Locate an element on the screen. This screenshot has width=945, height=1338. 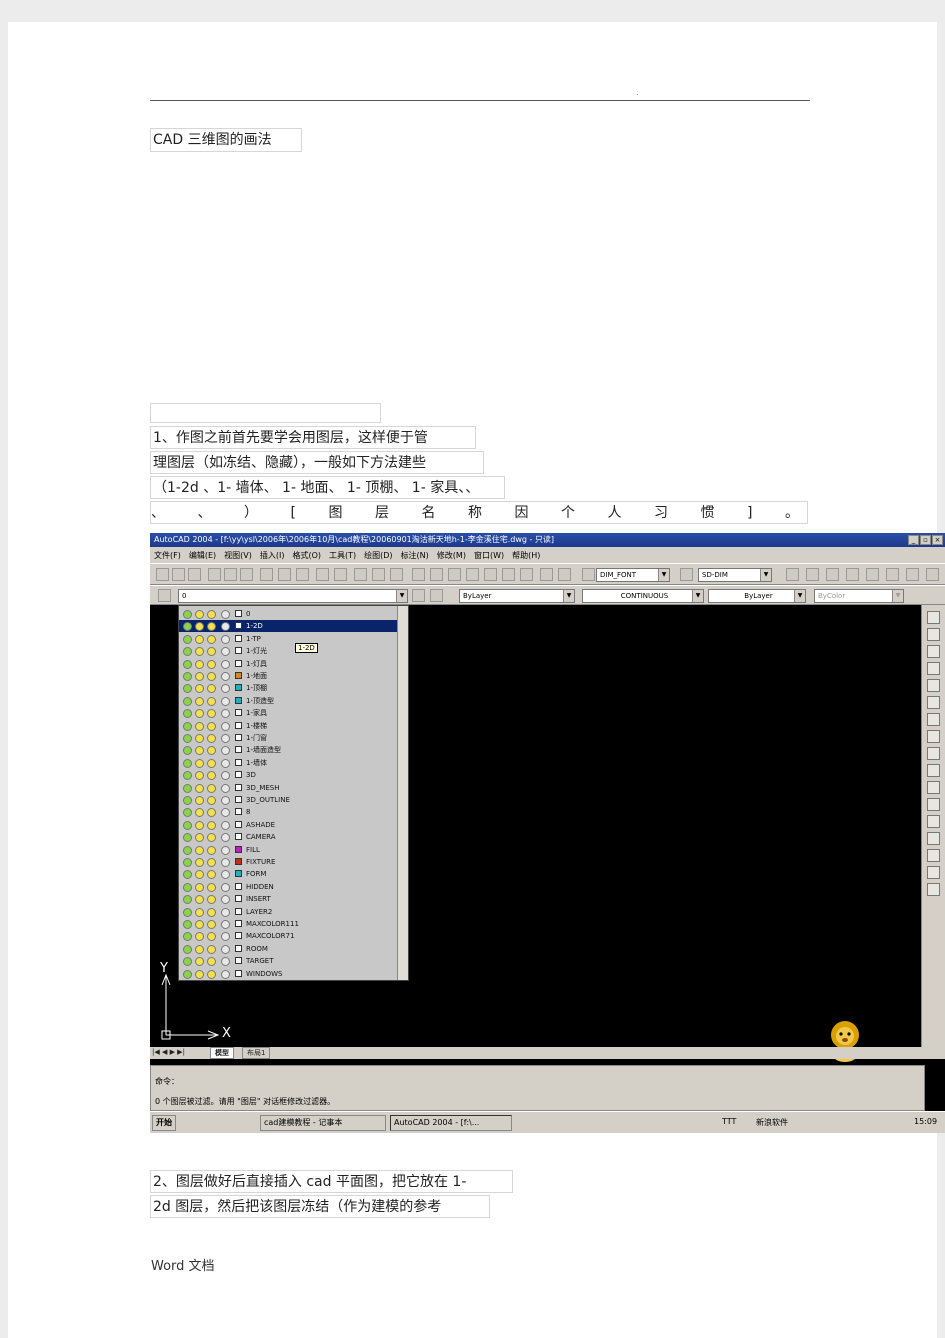
menu-item: 视图(V) is located at coordinates (238, 555).